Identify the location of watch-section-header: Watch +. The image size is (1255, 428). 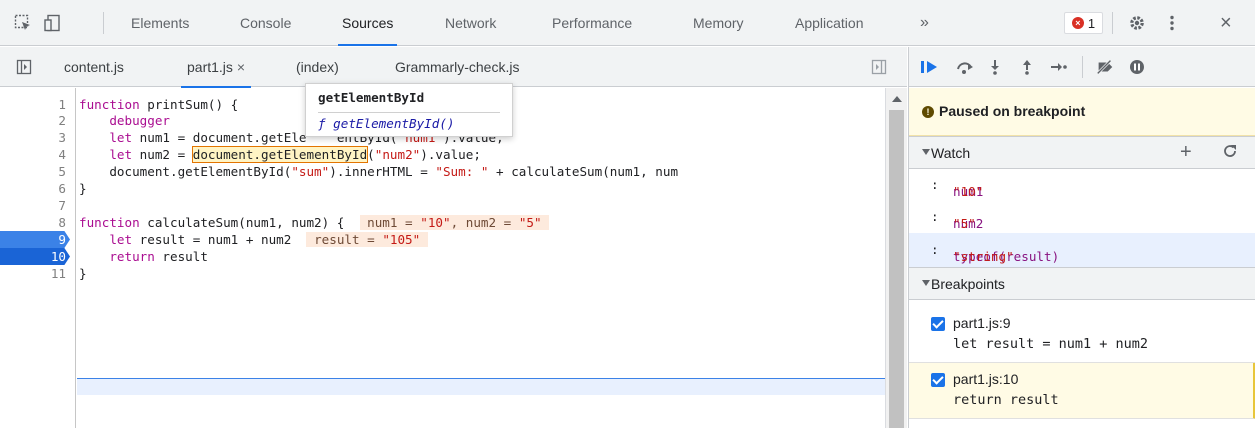
(1082, 152).